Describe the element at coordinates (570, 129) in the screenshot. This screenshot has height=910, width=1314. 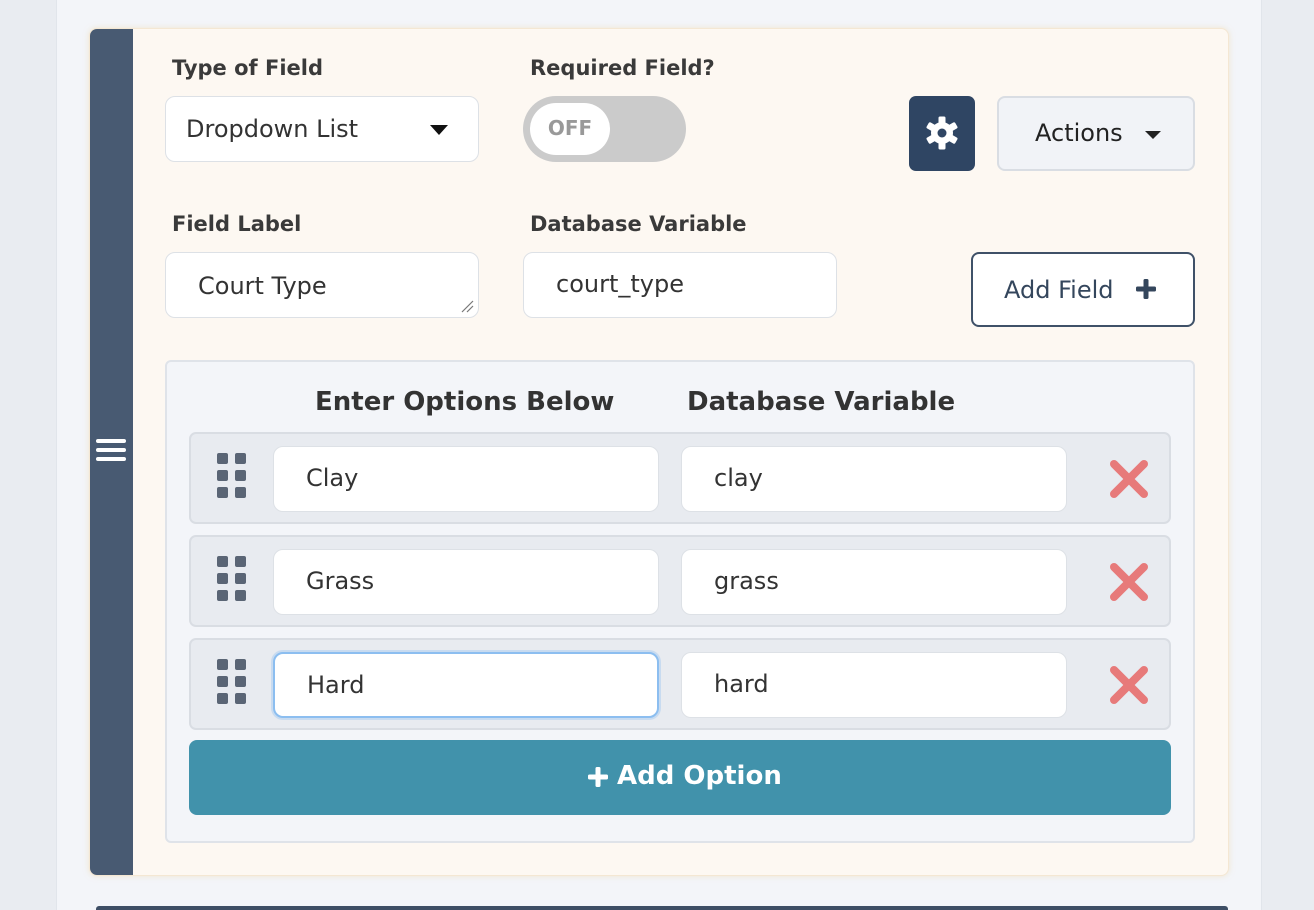
I see `toggle-knob: OFF` at that location.